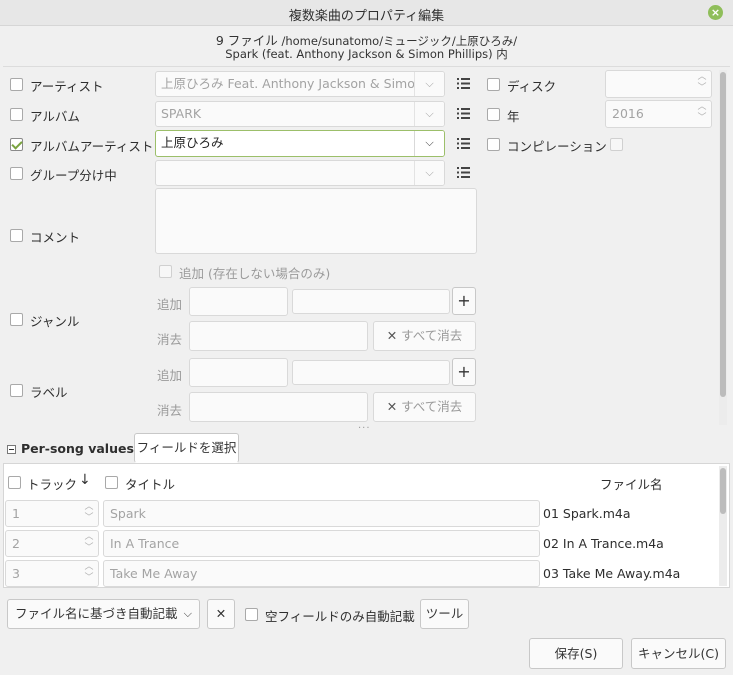 Image resolution: width=733 pixels, height=675 pixels. Describe the element at coordinates (321, 513) in the screenshot. I see `title-input: Spark` at that location.